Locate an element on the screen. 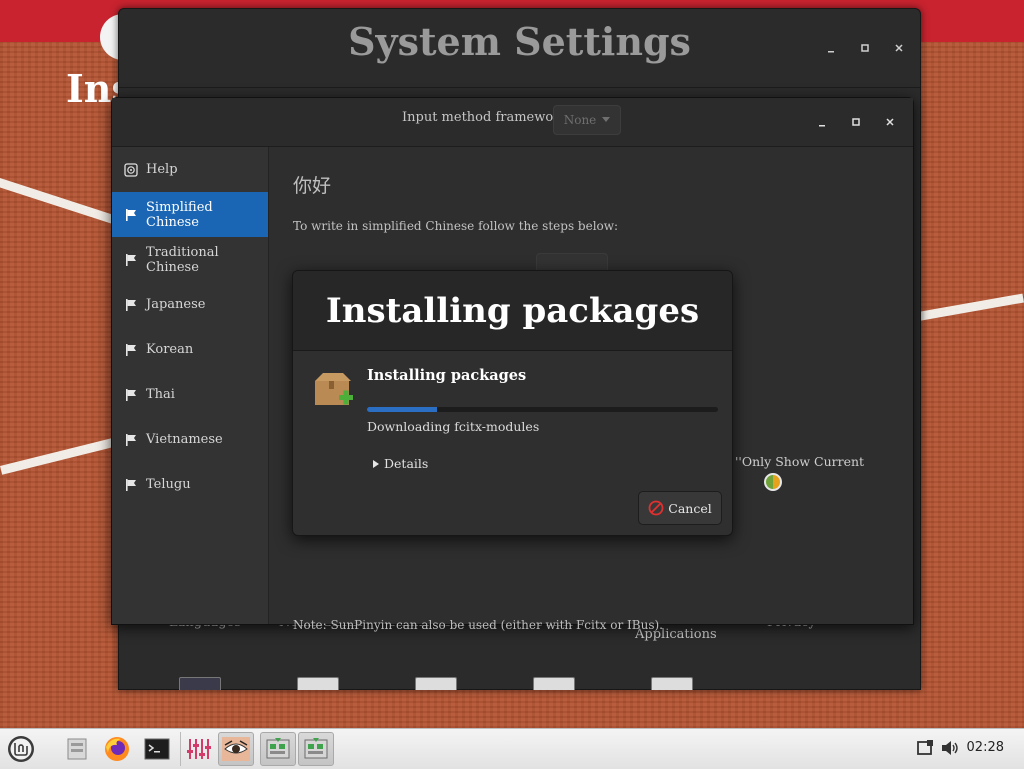 Image resolution: width=1024 pixels, height=769 pixels. sidebar-item-simplified-chinese: Simplified Chinese is located at coordinates (190, 214).